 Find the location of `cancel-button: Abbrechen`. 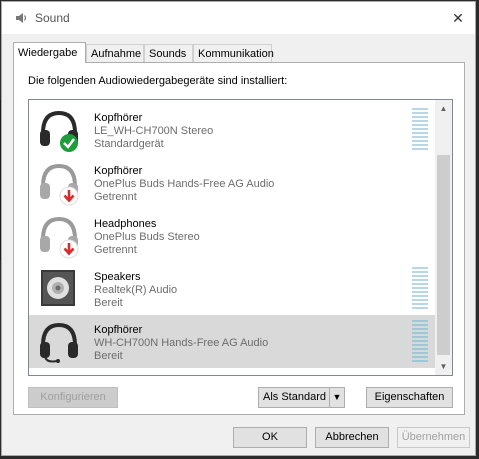

cancel-button: Abbrechen is located at coordinates (352, 437).